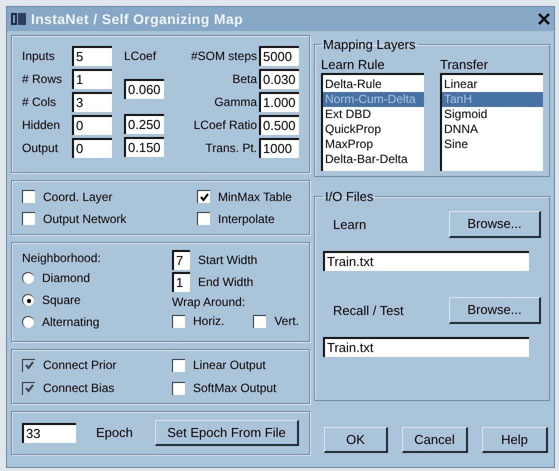  Describe the element at coordinates (492, 129) in the screenshot. I see `list-item: DNNA` at that location.